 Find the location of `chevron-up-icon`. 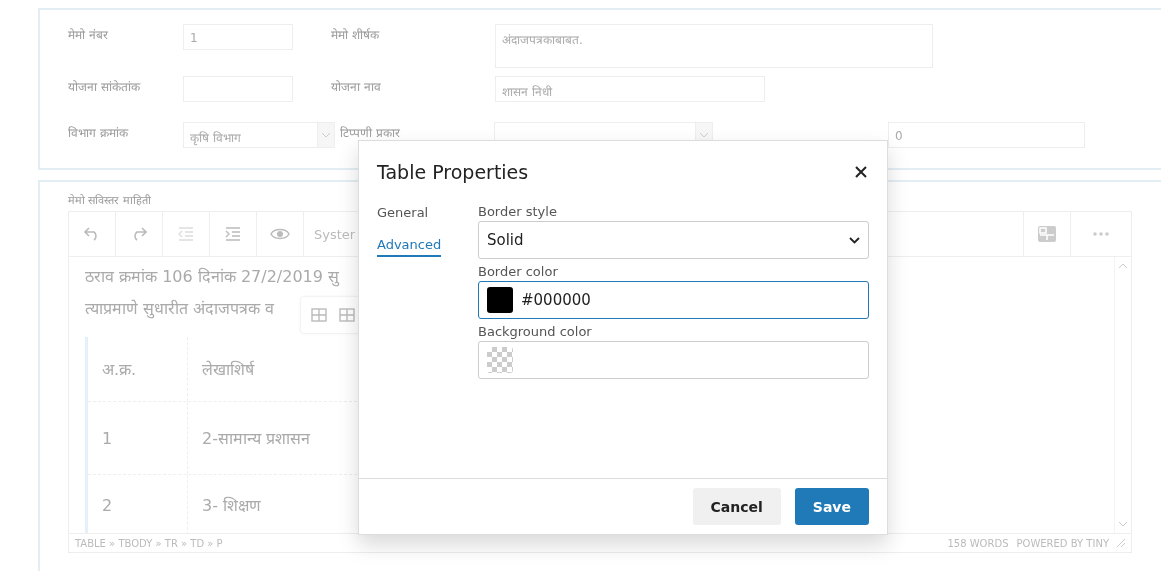

chevron-up-icon is located at coordinates (1123, 265).